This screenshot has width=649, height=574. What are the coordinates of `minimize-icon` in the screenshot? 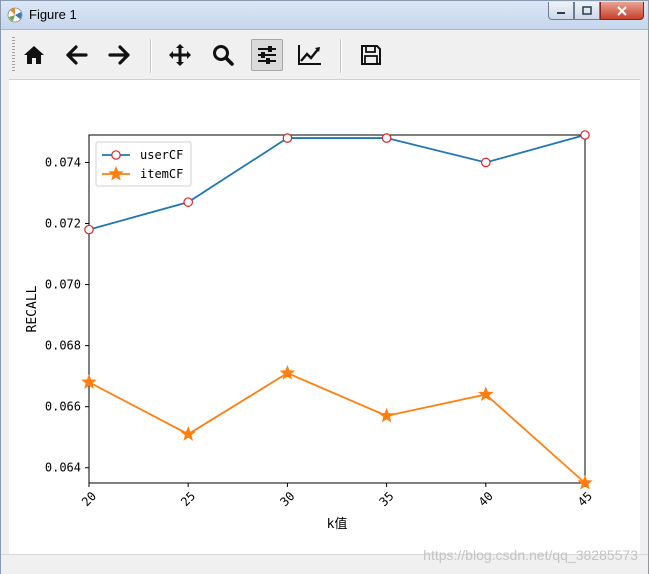 It's located at (561, 12).